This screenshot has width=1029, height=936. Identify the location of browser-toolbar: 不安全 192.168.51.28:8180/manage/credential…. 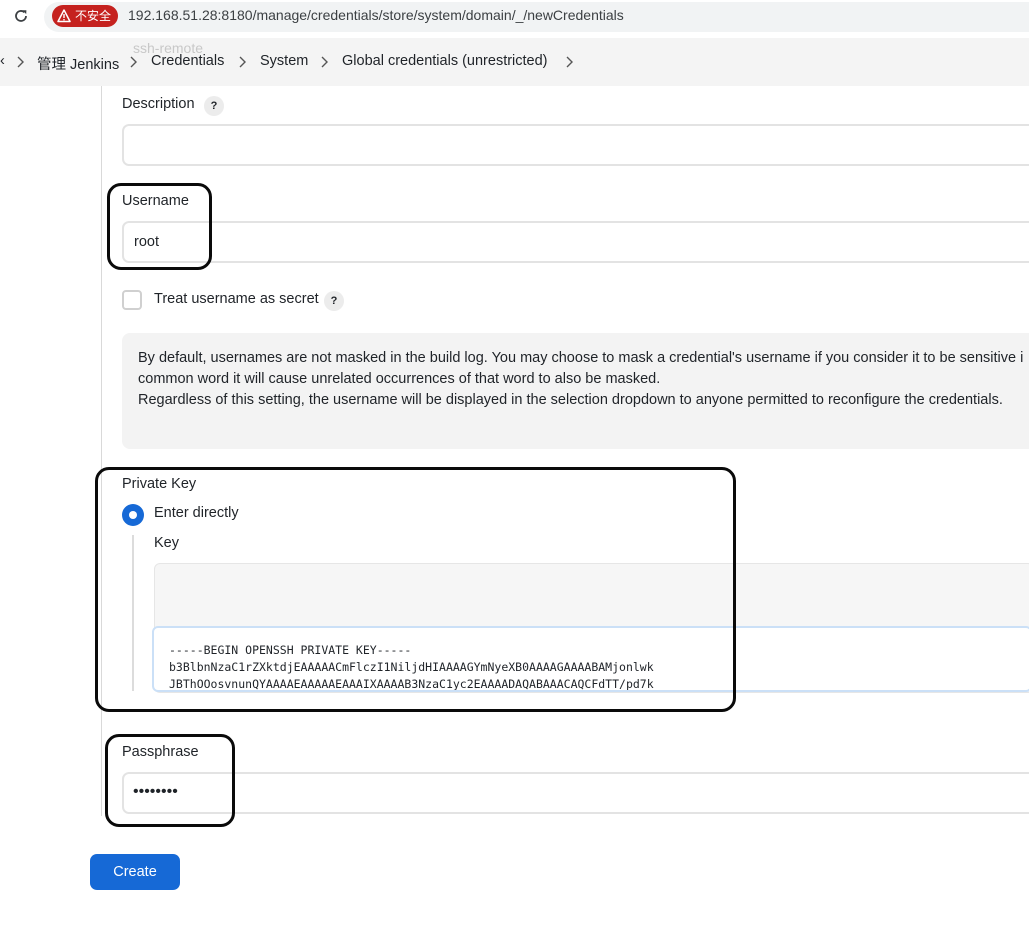
(514, 17).